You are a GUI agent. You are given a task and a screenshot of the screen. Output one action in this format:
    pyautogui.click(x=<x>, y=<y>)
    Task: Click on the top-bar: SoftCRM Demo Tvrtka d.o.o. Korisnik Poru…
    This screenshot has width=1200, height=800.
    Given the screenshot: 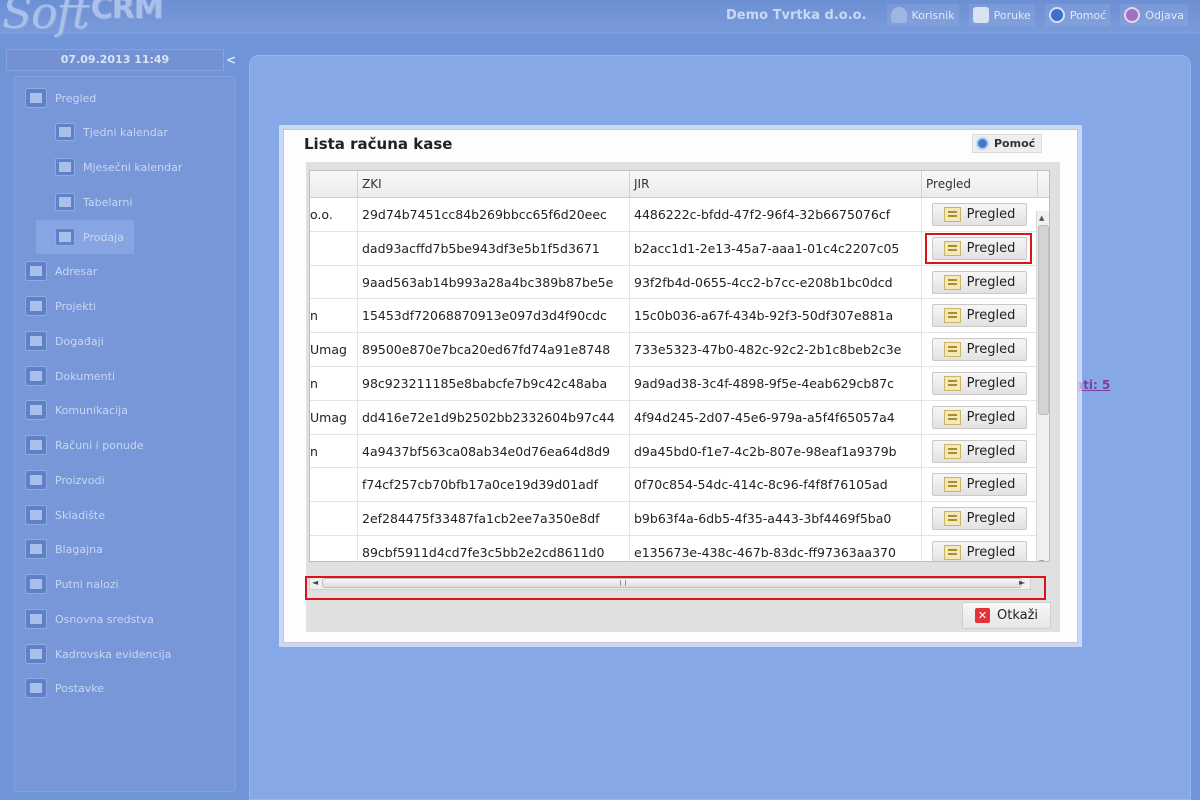 What is the action you would take?
    pyautogui.click(x=600, y=19)
    